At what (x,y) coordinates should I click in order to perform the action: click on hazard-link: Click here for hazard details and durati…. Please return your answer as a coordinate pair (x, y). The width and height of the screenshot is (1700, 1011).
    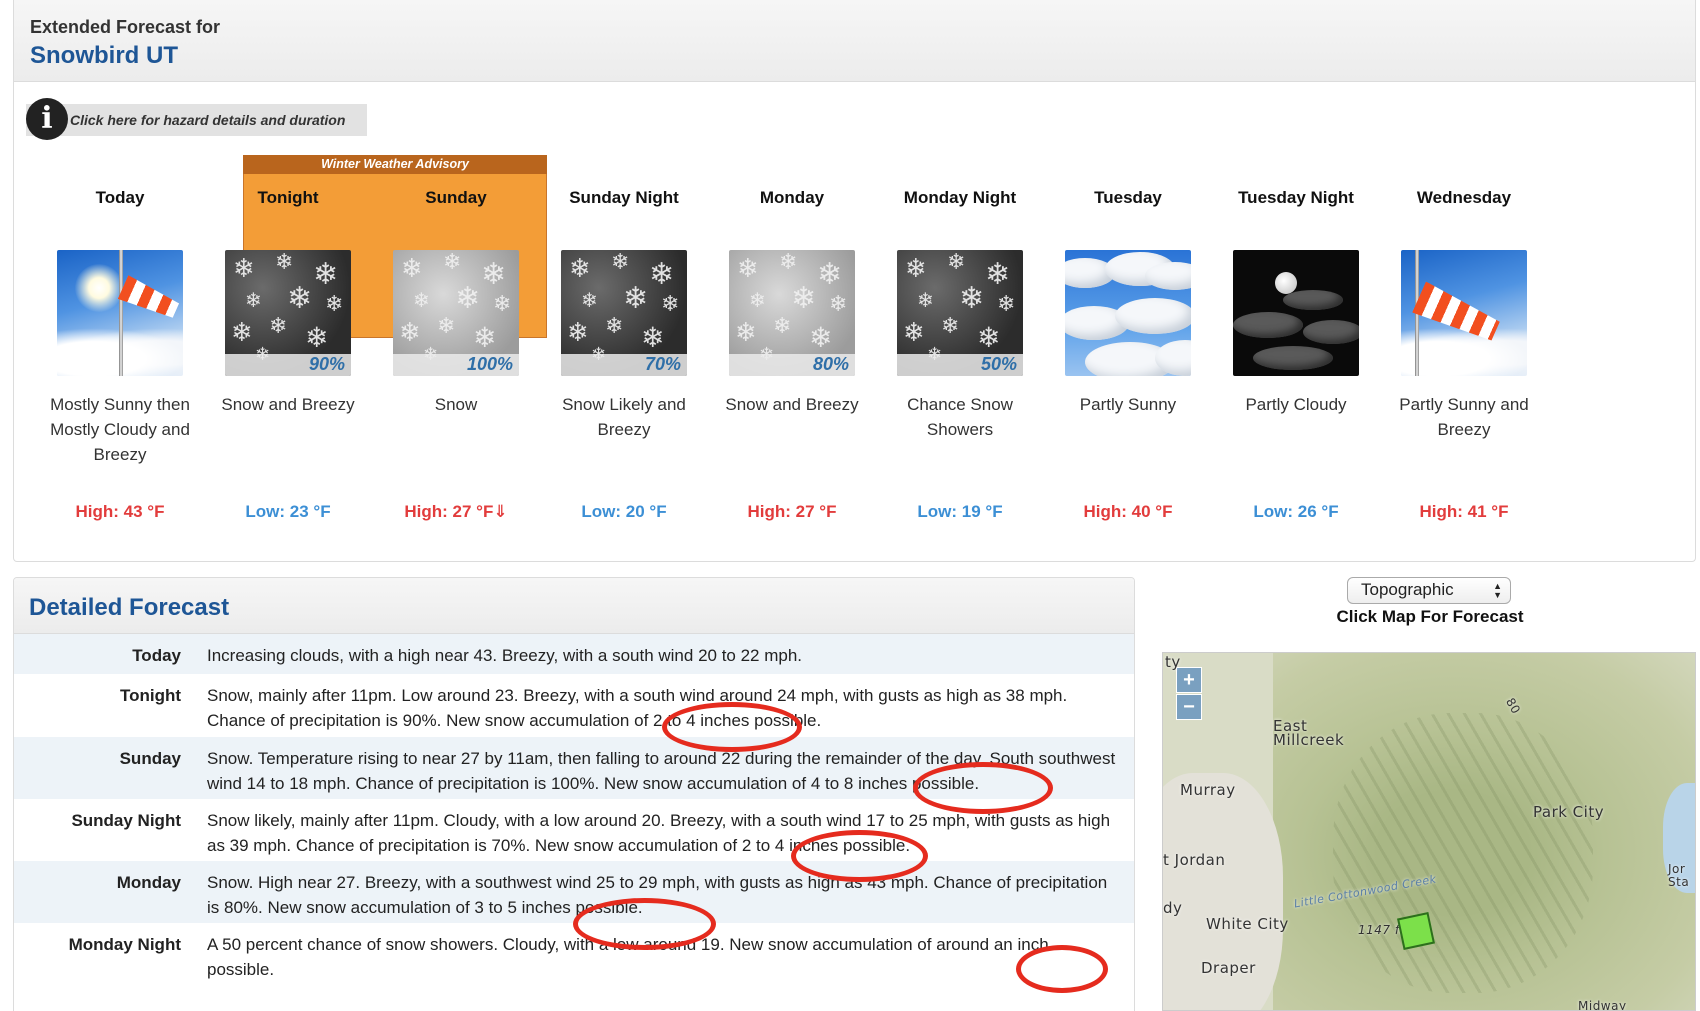
    Looking at the image, I should click on (207, 120).